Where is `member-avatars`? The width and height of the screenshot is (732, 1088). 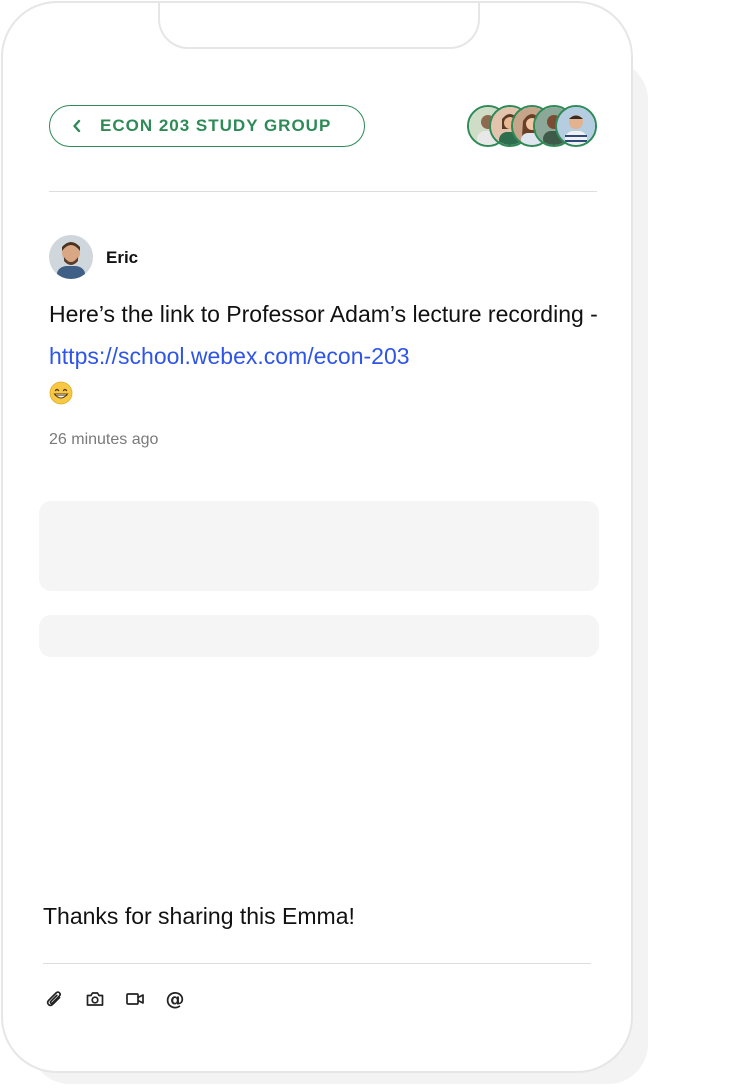
member-avatars is located at coordinates (532, 126).